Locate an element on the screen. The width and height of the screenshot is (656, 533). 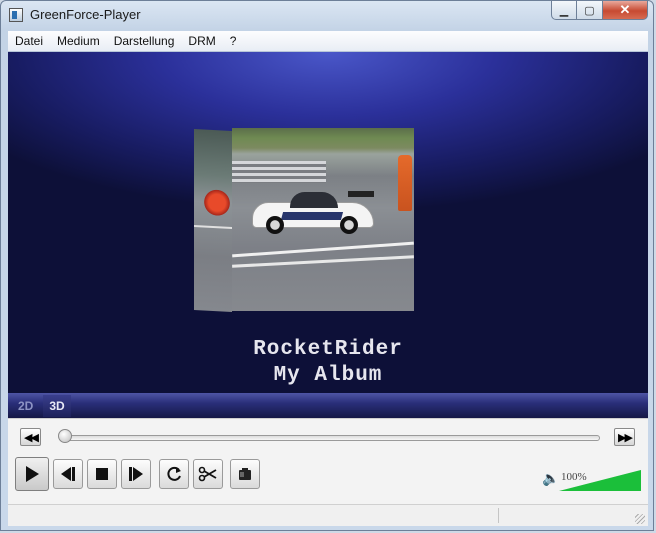
view-mode-bar: 2D 3D is located at coordinates (328, 405).